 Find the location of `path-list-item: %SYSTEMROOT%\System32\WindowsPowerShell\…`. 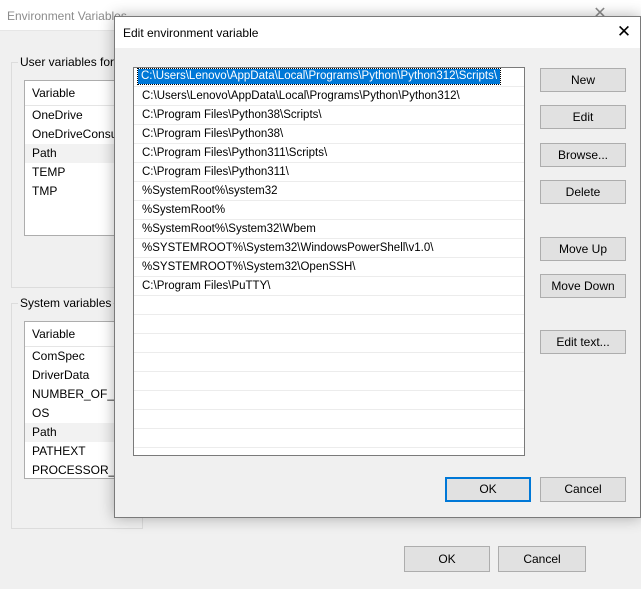

path-list-item: %SYSTEMROOT%\System32\WindowsPowerShell\… is located at coordinates (329, 248).